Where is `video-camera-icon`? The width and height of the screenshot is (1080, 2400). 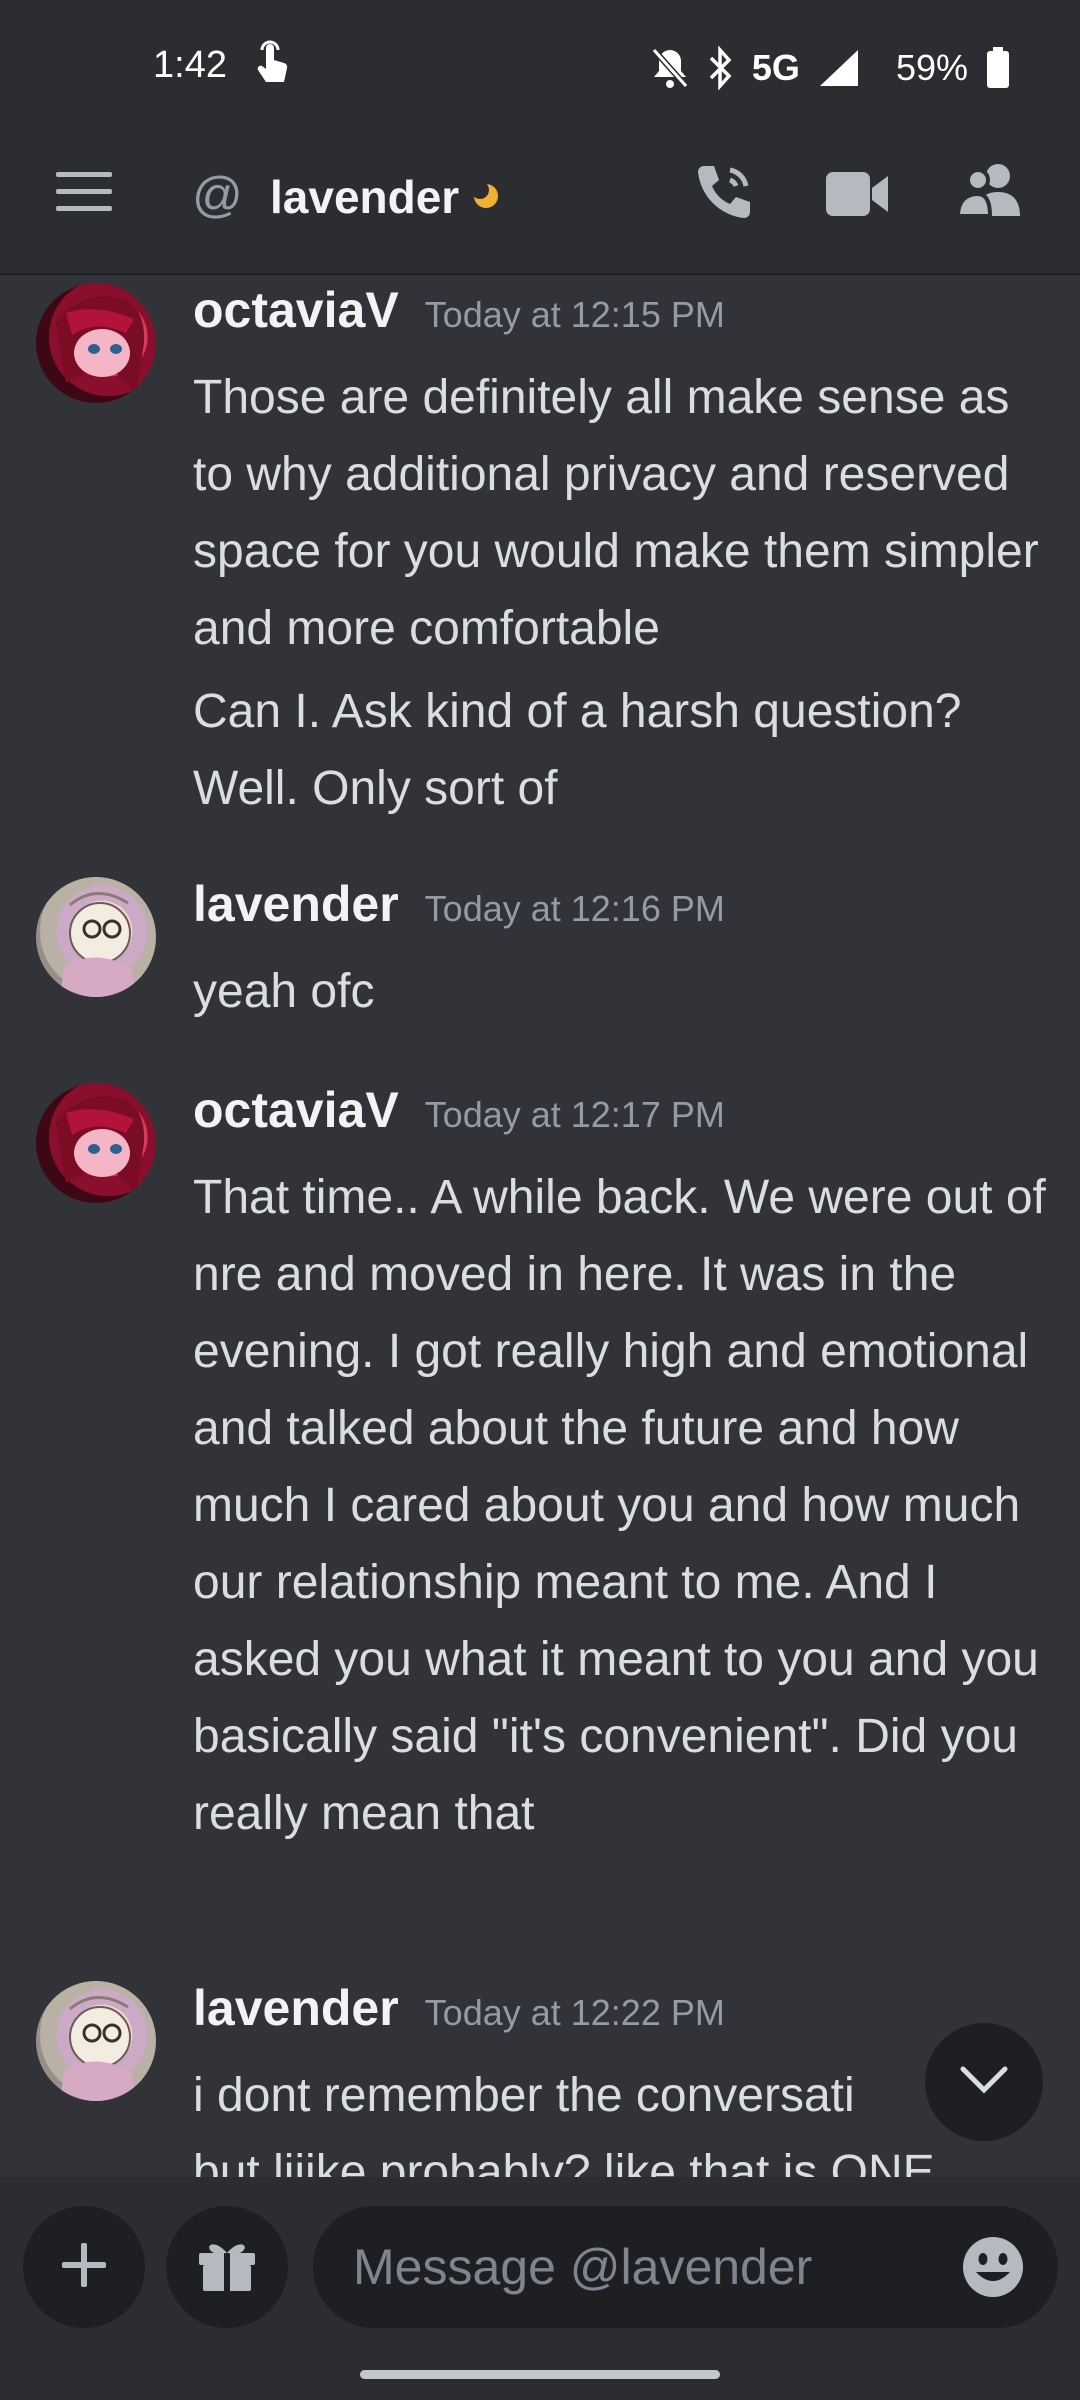
video-camera-icon is located at coordinates (858, 196).